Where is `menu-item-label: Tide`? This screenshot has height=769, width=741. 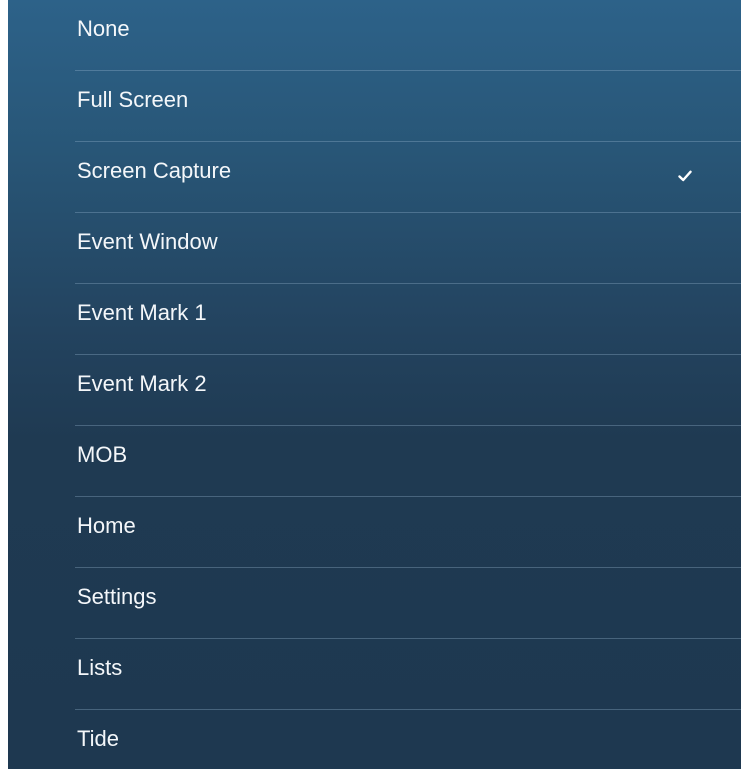
menu-item-label: Tide is located at coordinates (98, 738).